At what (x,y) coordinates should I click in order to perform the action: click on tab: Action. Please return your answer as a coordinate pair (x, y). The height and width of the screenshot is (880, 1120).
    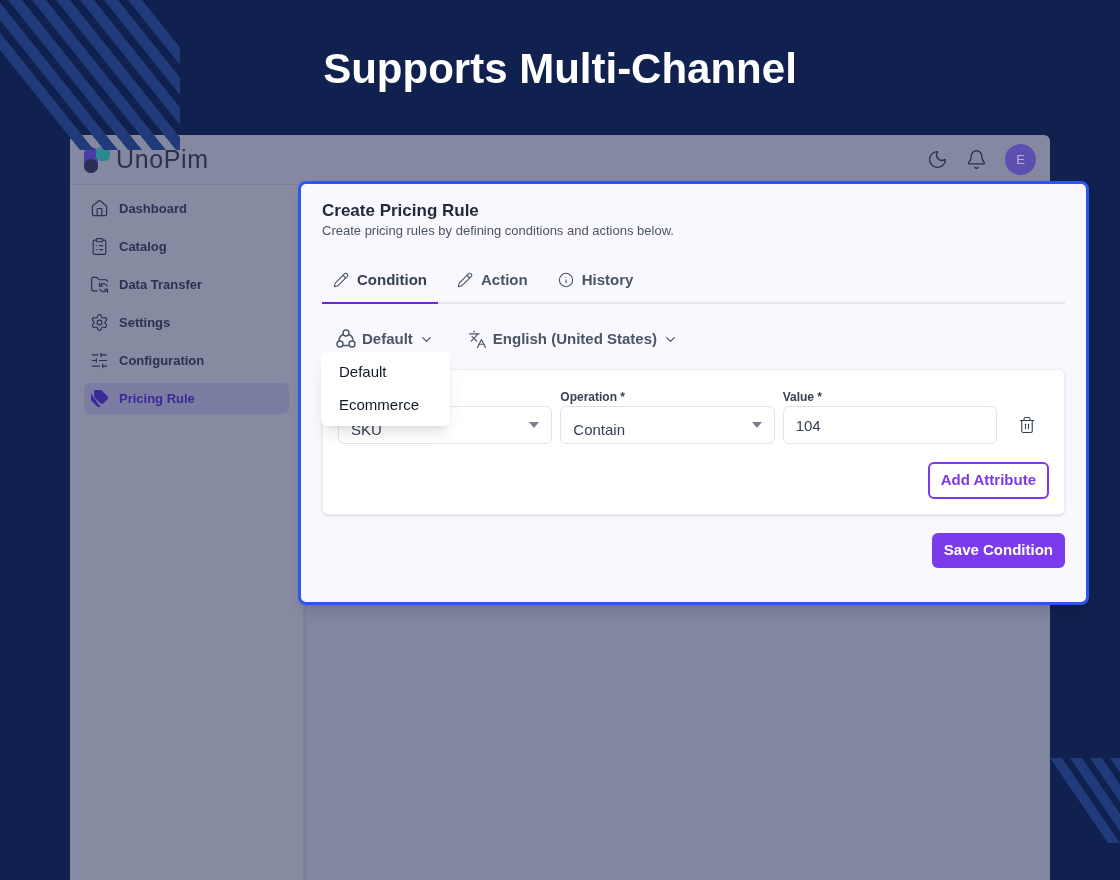
    Looking at the image, I should click on (492, 281).